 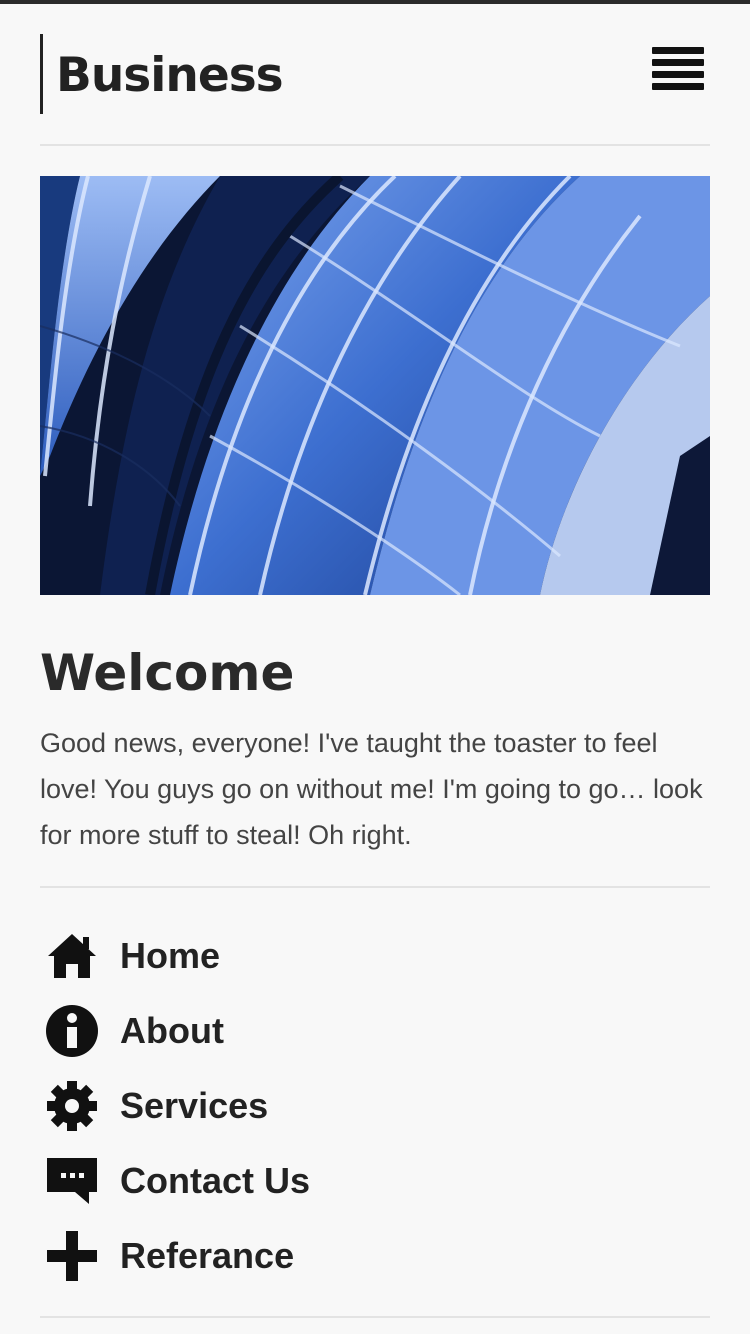 I want to click on footer-divider, so click(x=375, y=1317).